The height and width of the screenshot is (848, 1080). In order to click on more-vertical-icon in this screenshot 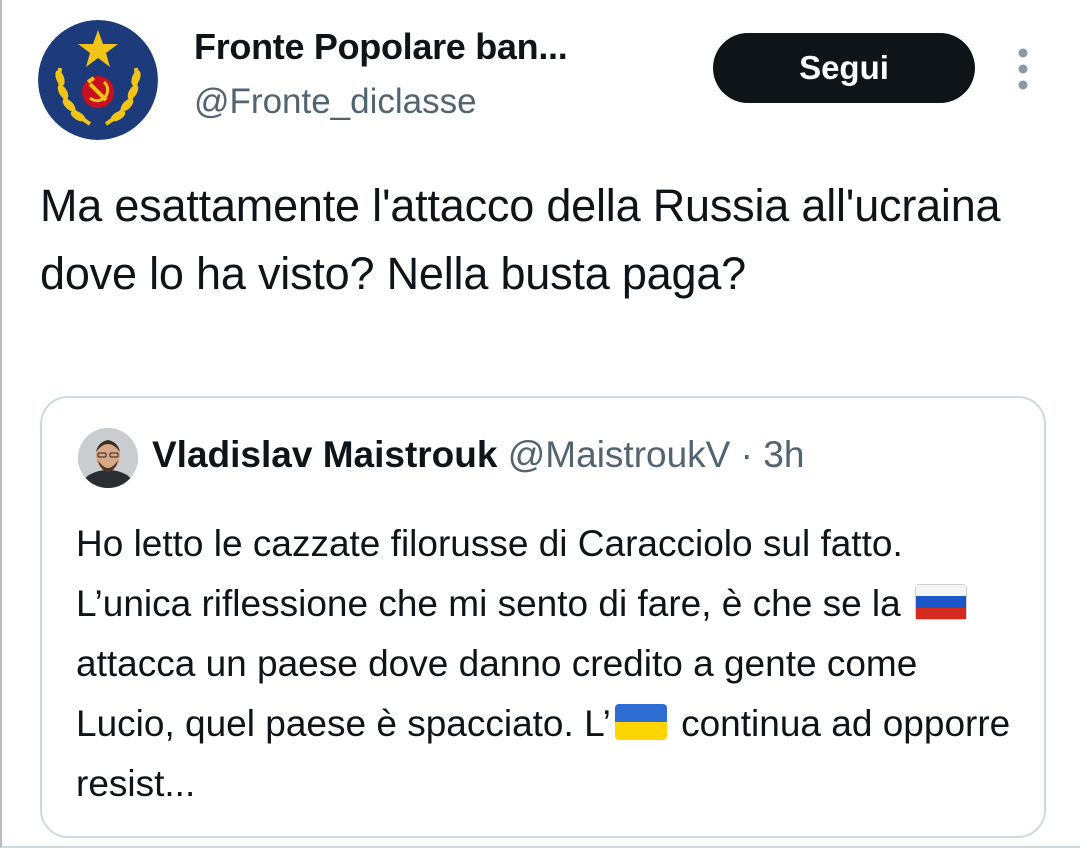, I will do `click(1023, 69)`.